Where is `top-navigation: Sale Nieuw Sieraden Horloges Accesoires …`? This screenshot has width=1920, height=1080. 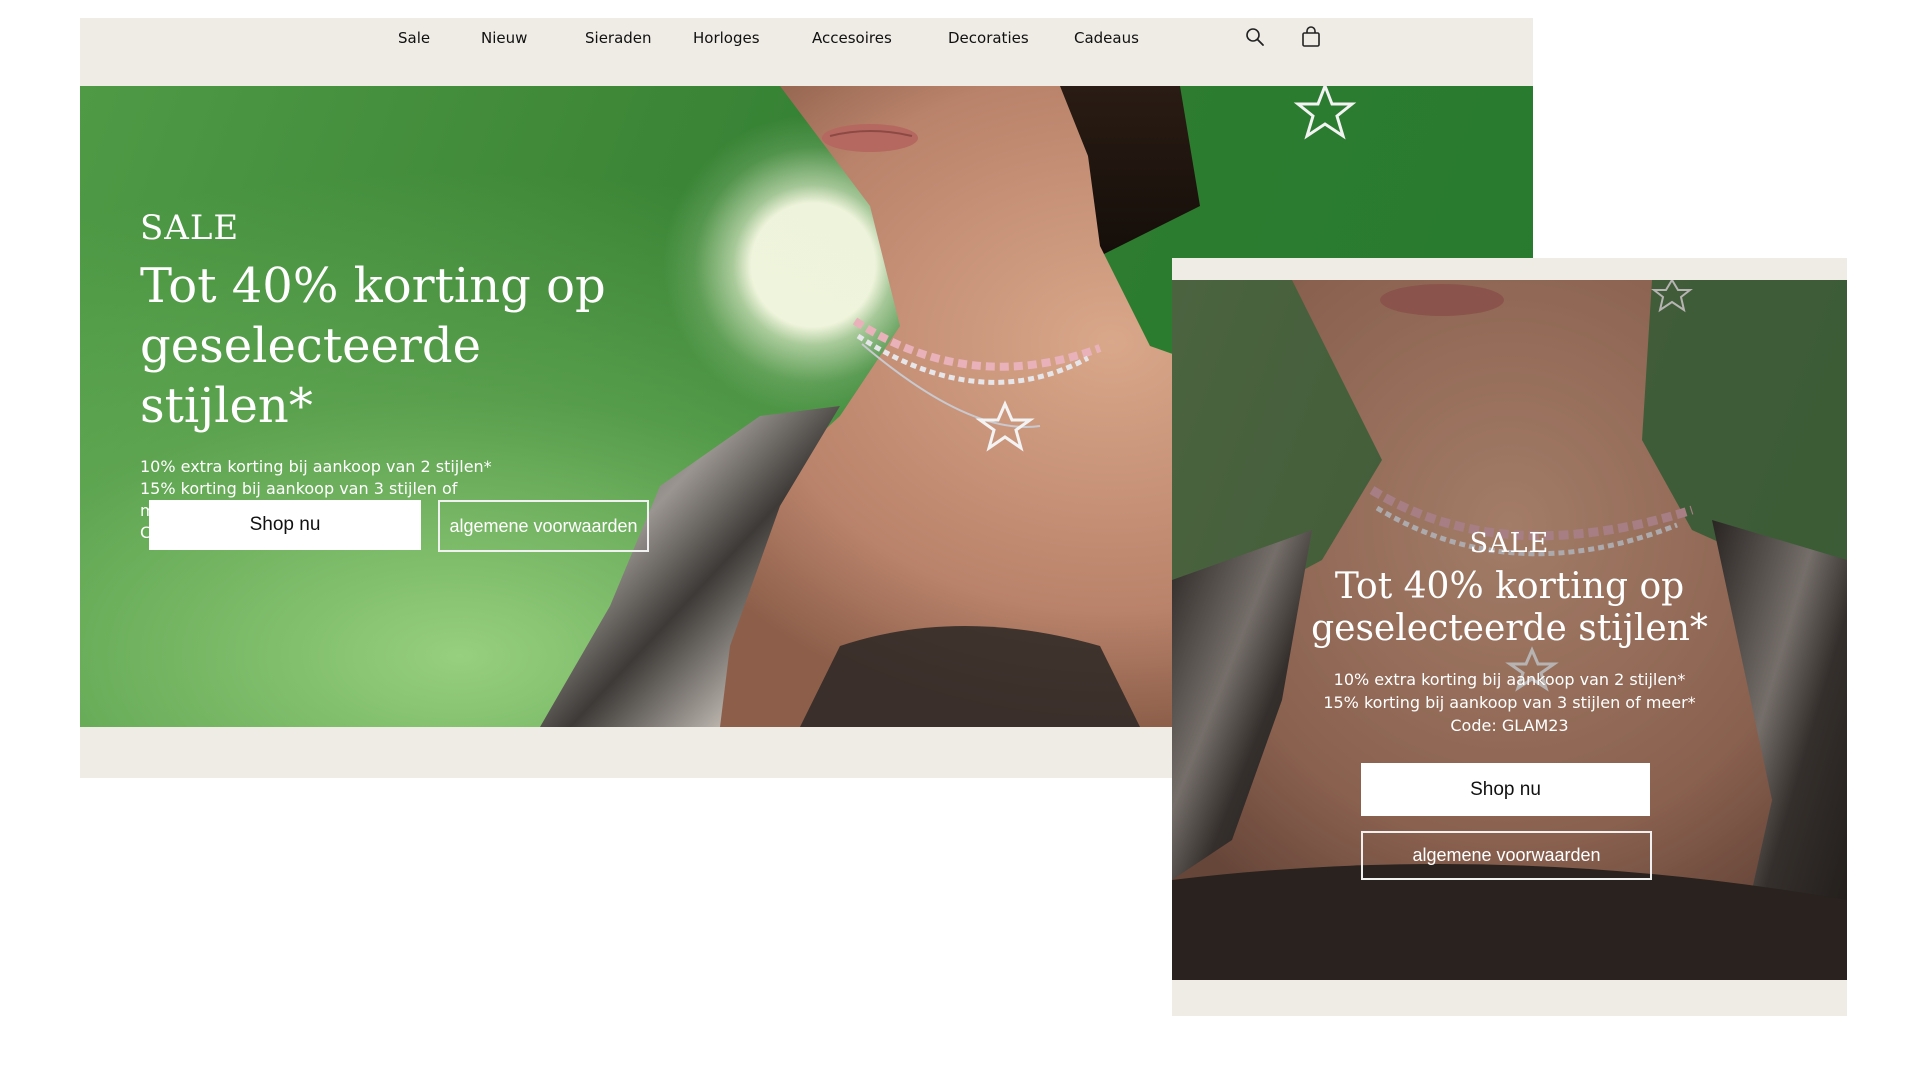 top-navigation: Sale Nieuw Sieraden Horloges Accesoires … is located at coordinates (806, 52).